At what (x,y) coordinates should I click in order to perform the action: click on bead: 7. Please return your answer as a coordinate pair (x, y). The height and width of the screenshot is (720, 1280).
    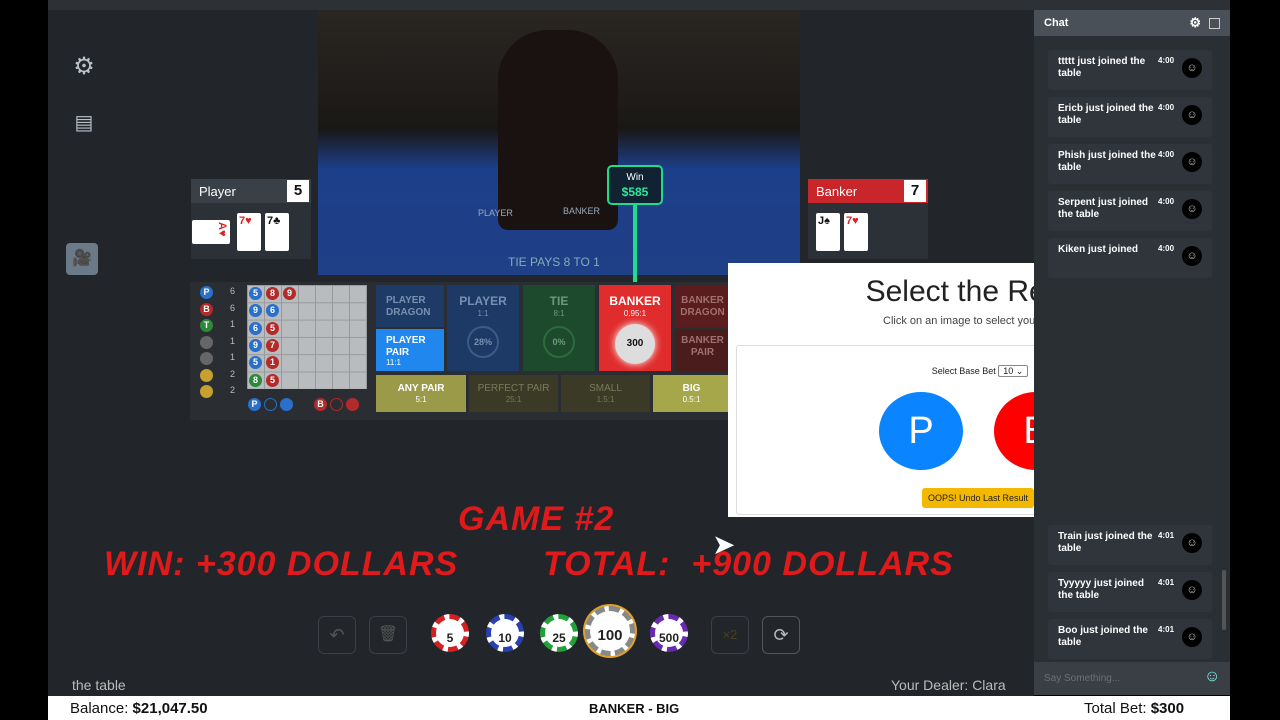
    Looking at the image, I should click on (272, 345).